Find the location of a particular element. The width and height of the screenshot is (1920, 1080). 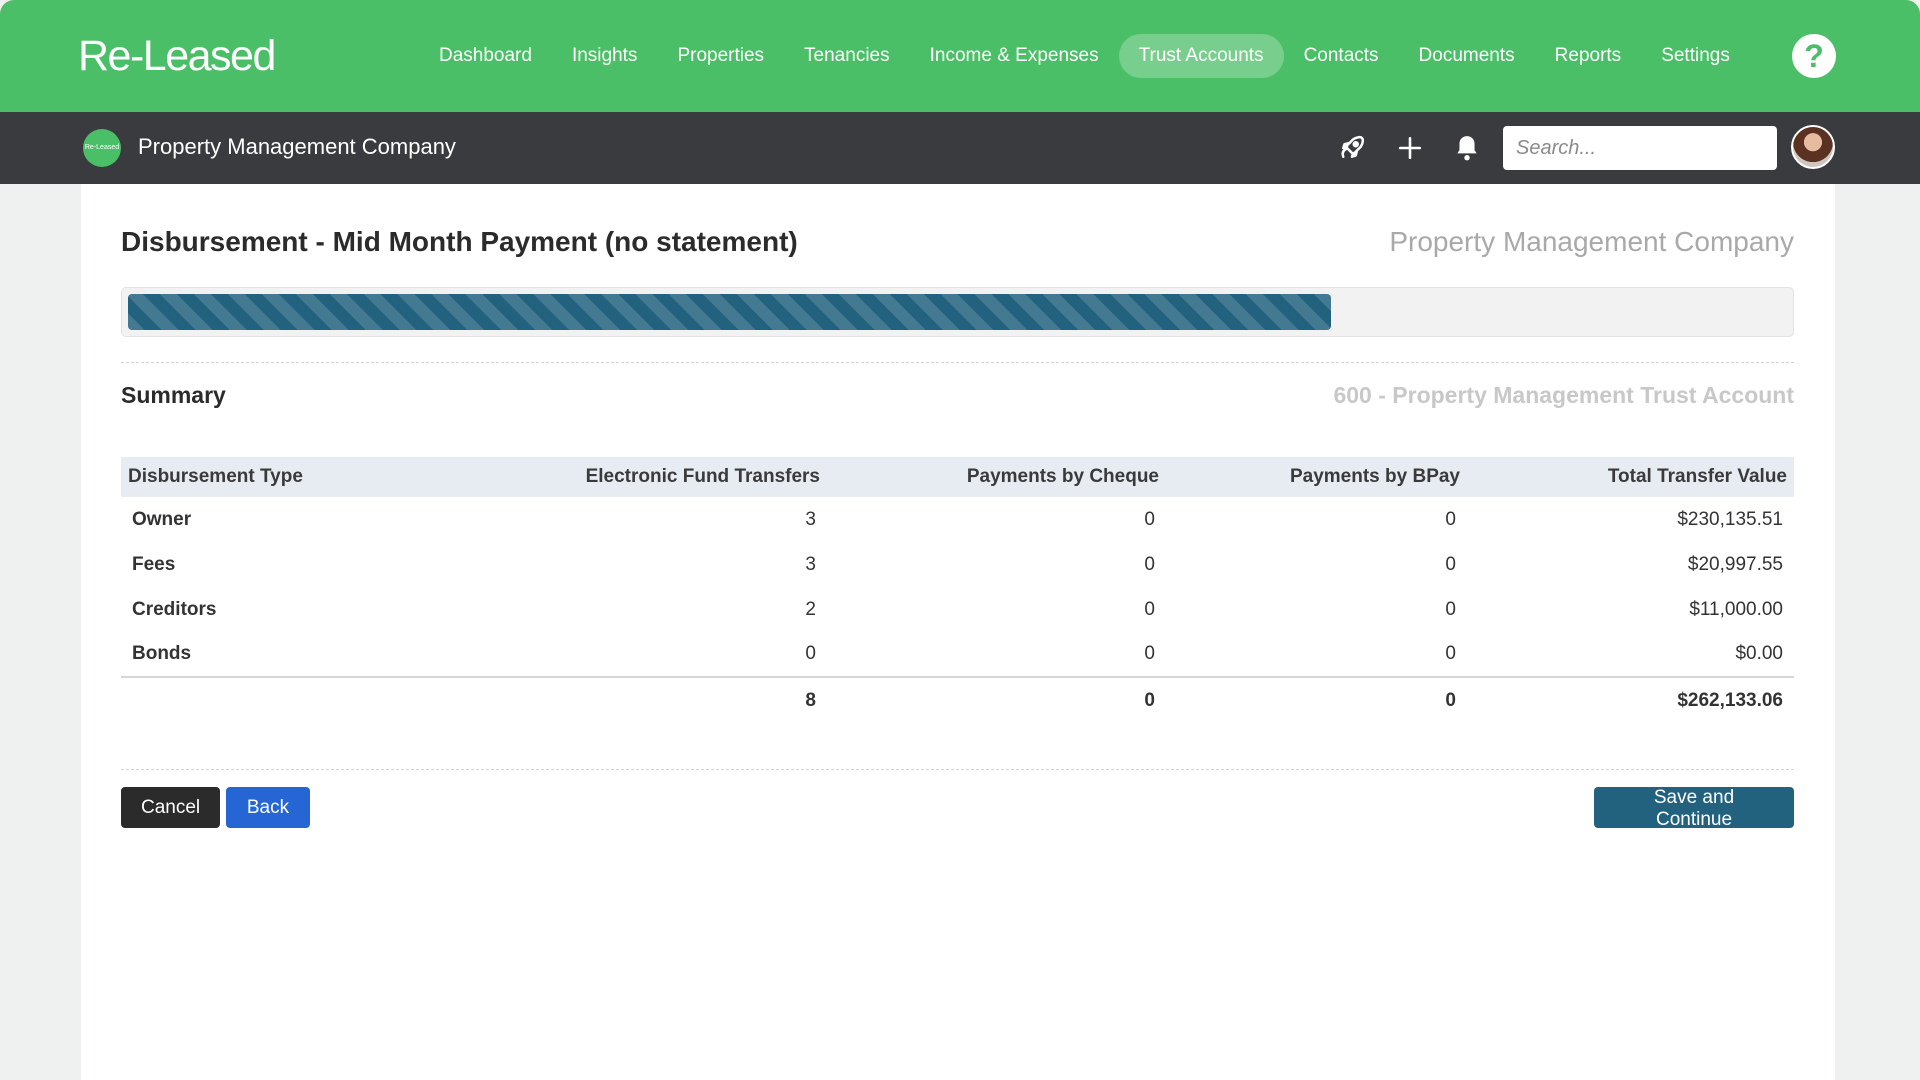

cell-total-value: $230,135.51 is located at coordinates (1730, 519).